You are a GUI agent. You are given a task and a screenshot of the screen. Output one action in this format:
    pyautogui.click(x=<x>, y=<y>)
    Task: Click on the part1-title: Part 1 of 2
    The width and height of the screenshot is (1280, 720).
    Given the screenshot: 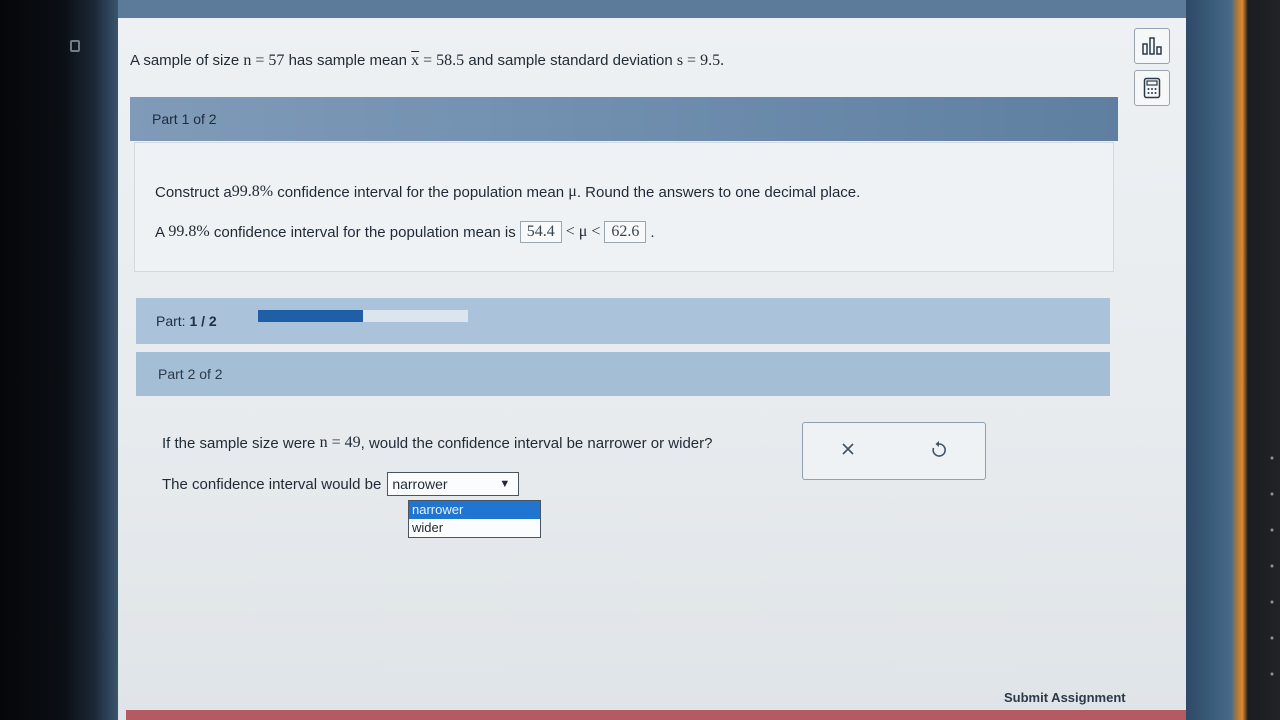 What is the action you would take?
    pyautogui.click(x=184, y=119)
    